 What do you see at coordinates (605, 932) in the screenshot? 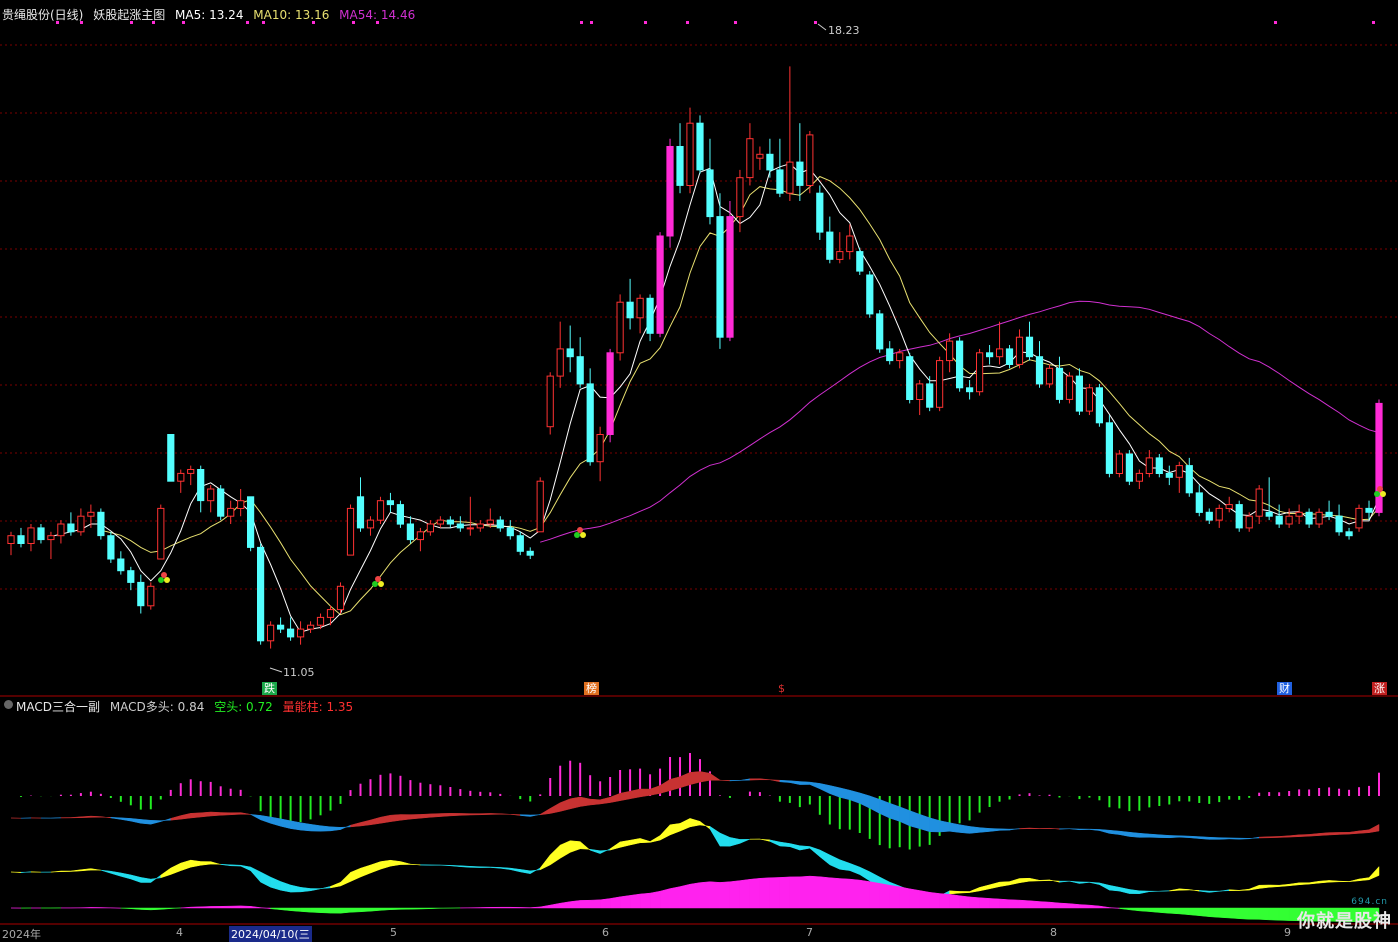
I see `date-label-jun: 6` at bounding box center [605, 932].